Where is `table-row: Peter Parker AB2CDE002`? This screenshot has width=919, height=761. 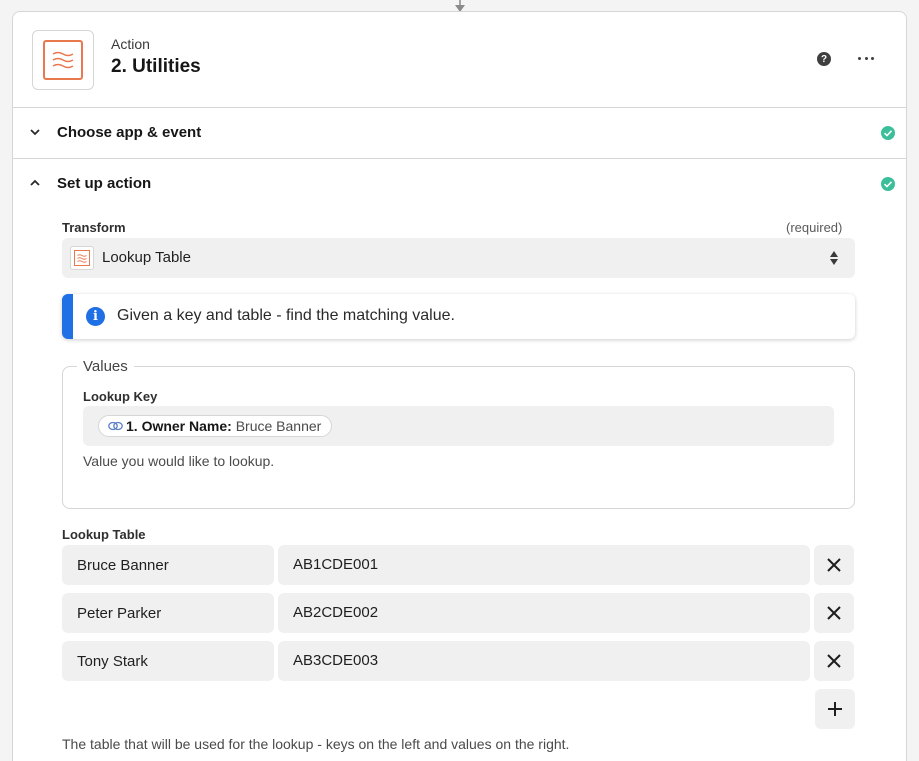 table-row: Peter Parker AB2CDE002 is located at coordinates (458, 613).